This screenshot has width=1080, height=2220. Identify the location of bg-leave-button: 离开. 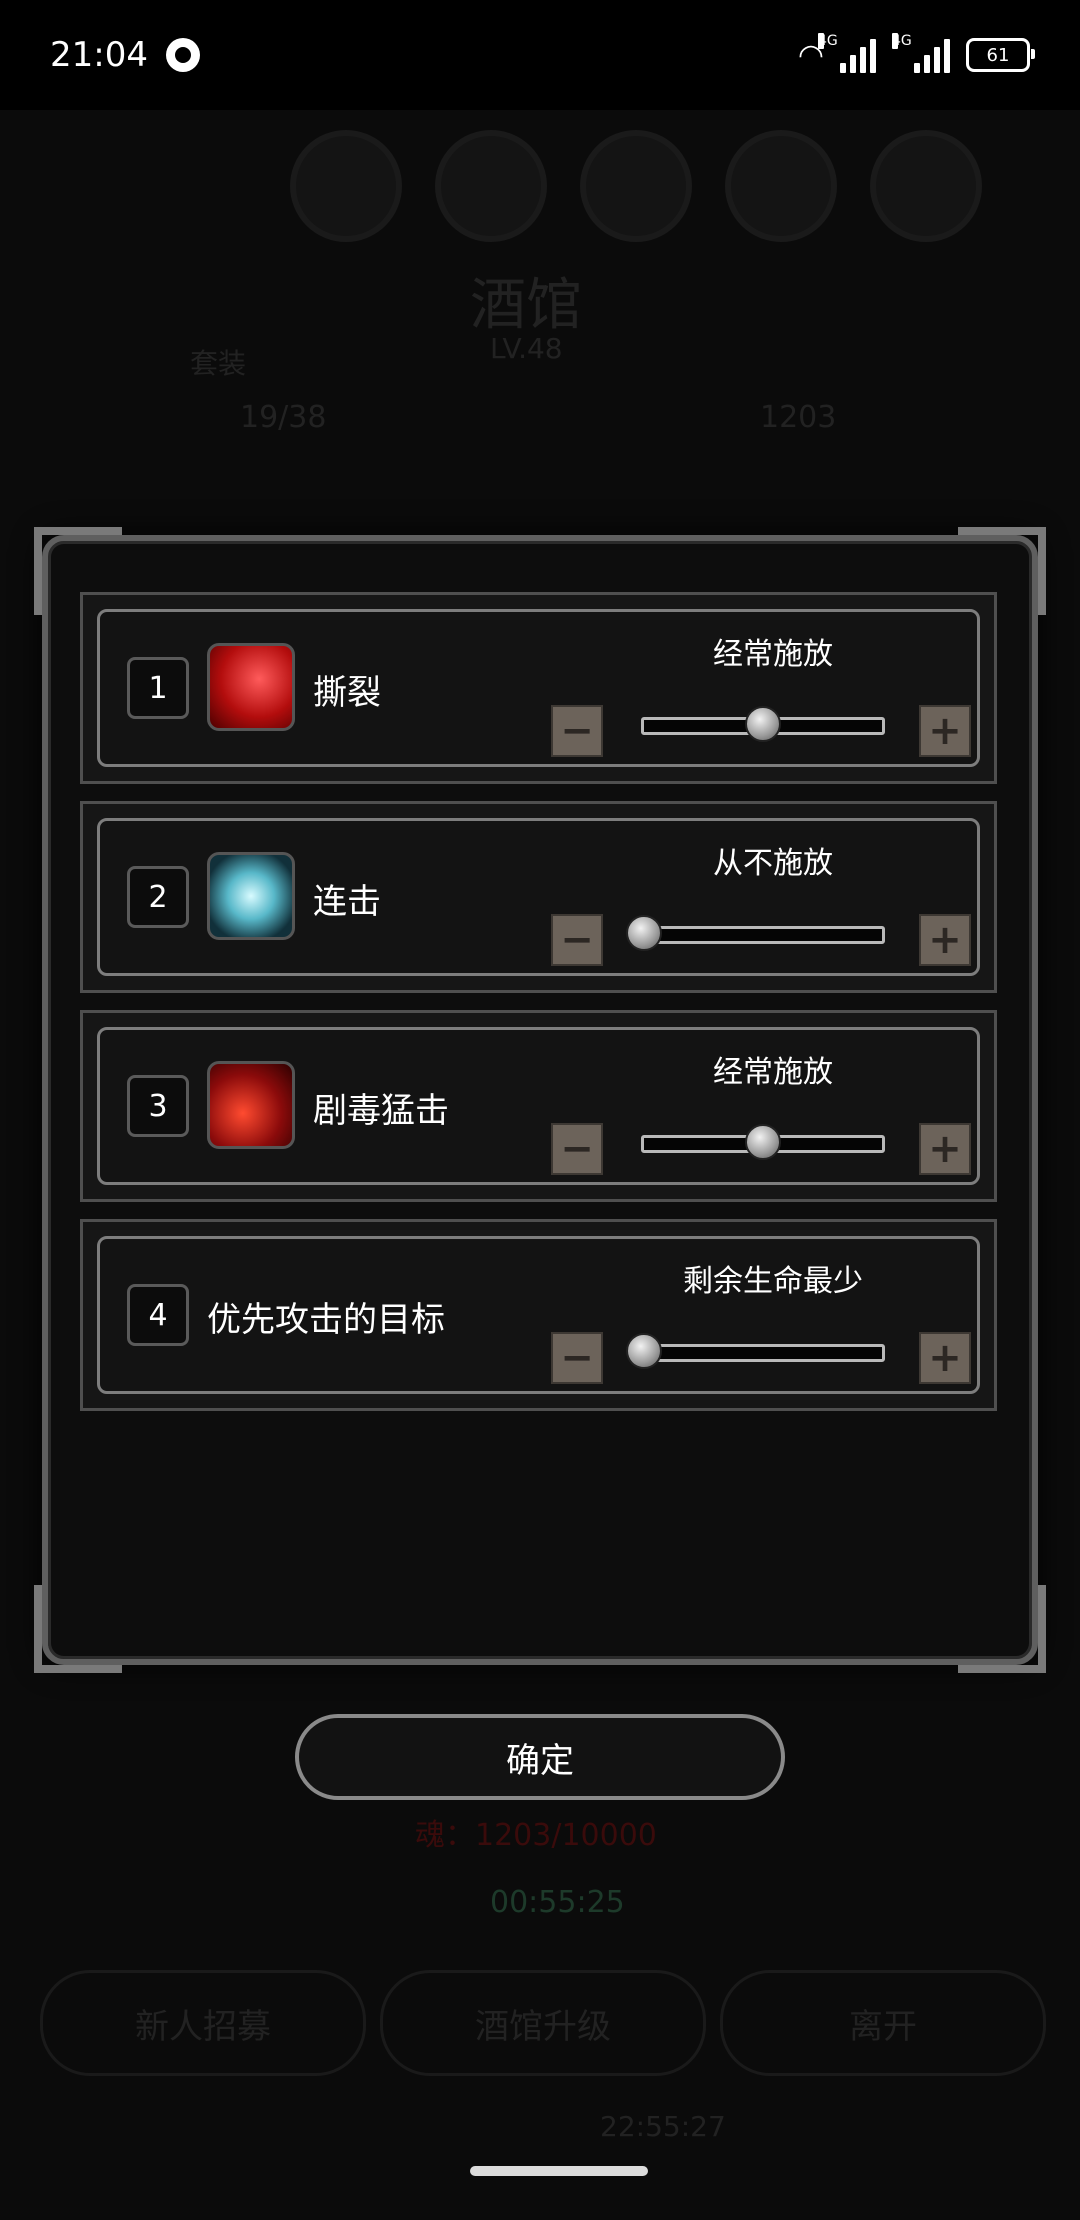
(883, 2023).